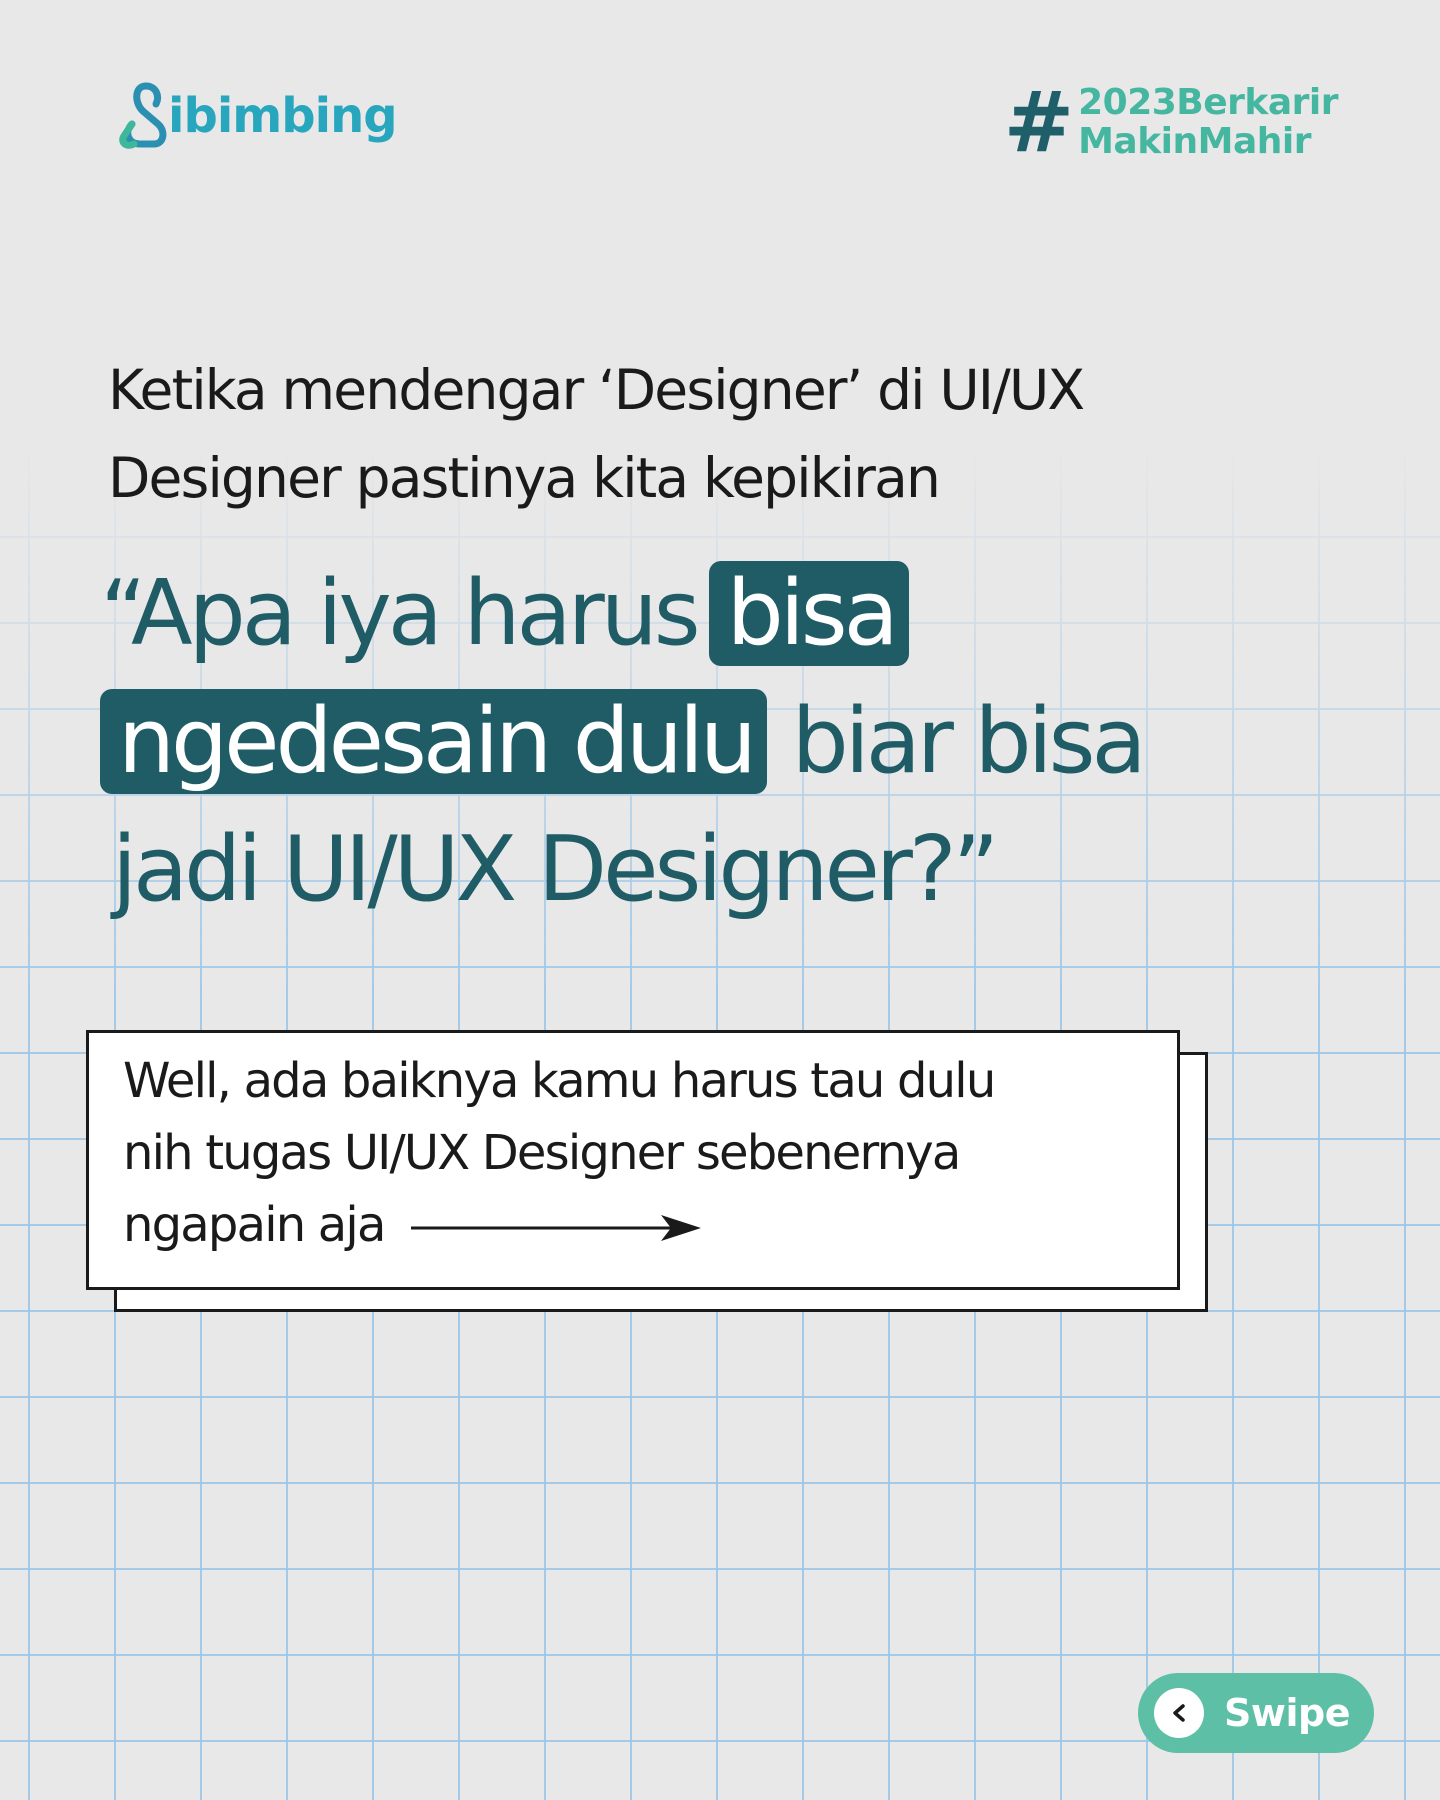  I want to click on card-line-3-text: ngapain aja, so click(254, 1225).